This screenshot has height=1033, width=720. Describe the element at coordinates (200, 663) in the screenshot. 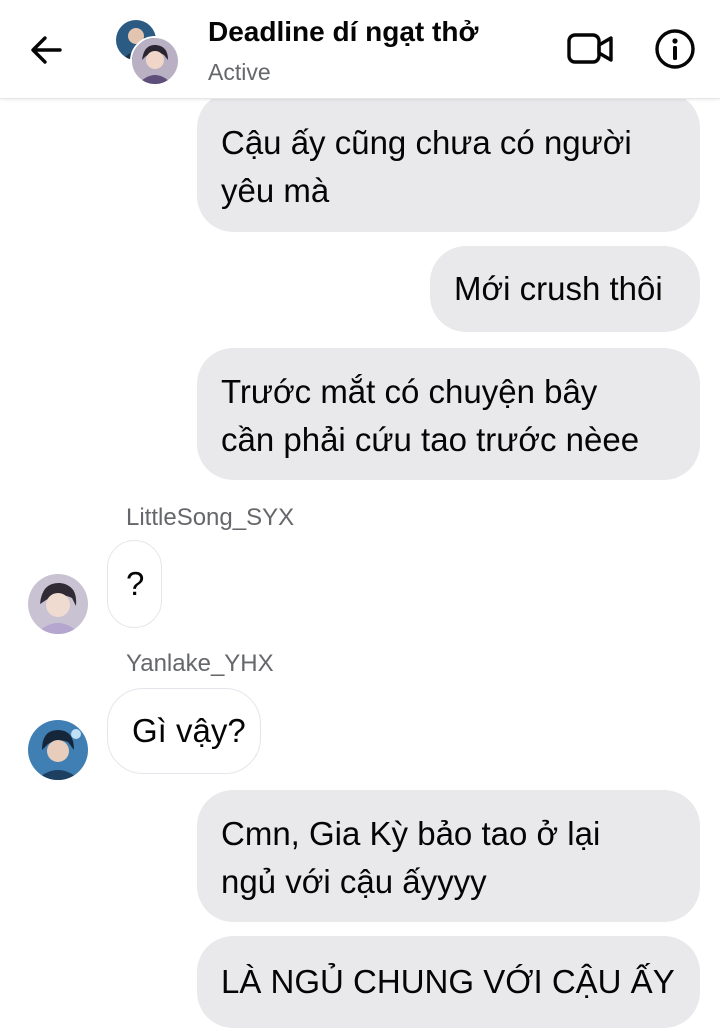

I see `sender-name: Yanlake_YHX` at that location.